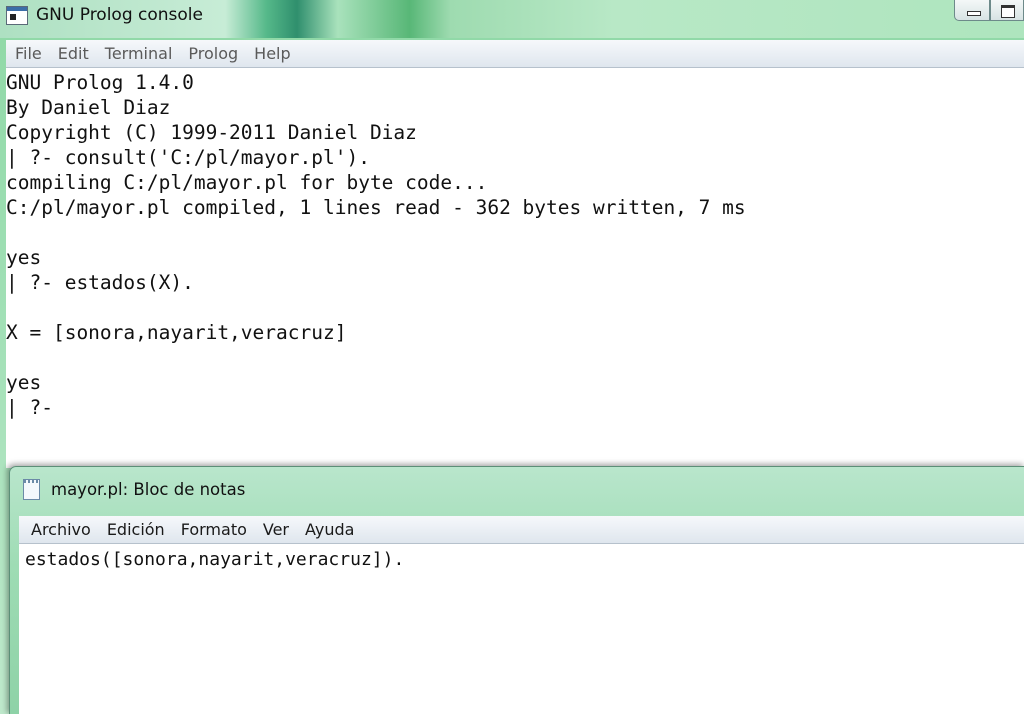  Describe the element at coordinates (148, 489) in the screenshot. I see `notepad-window-title: mayor.pl: Bloc de notas` at that location.